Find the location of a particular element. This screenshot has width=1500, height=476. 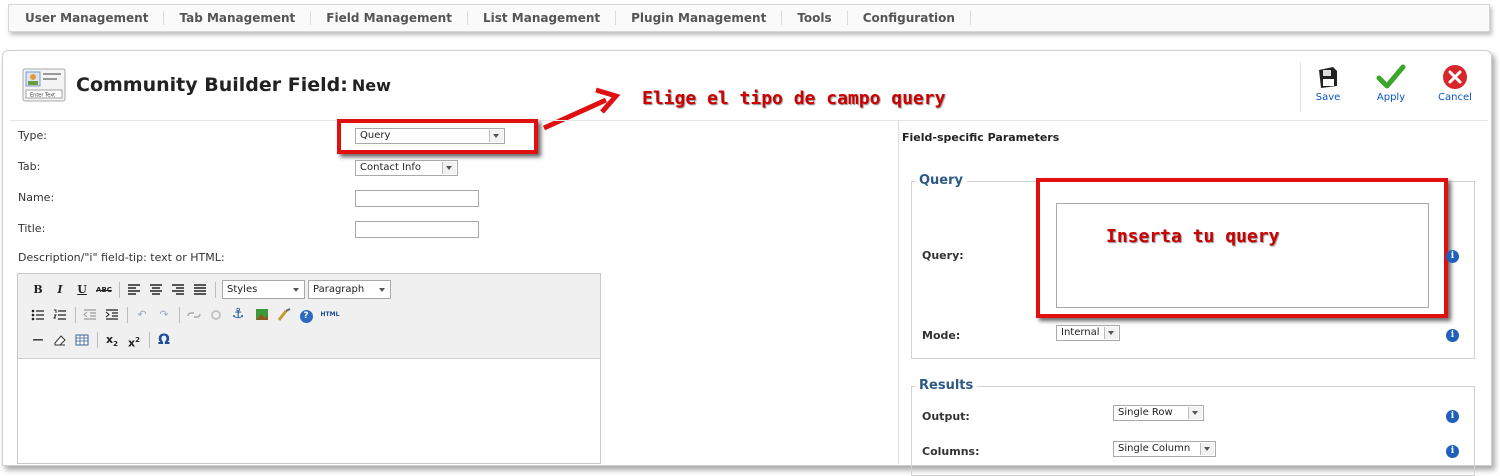

results-fieldset is located at coordinates (1193, 431).